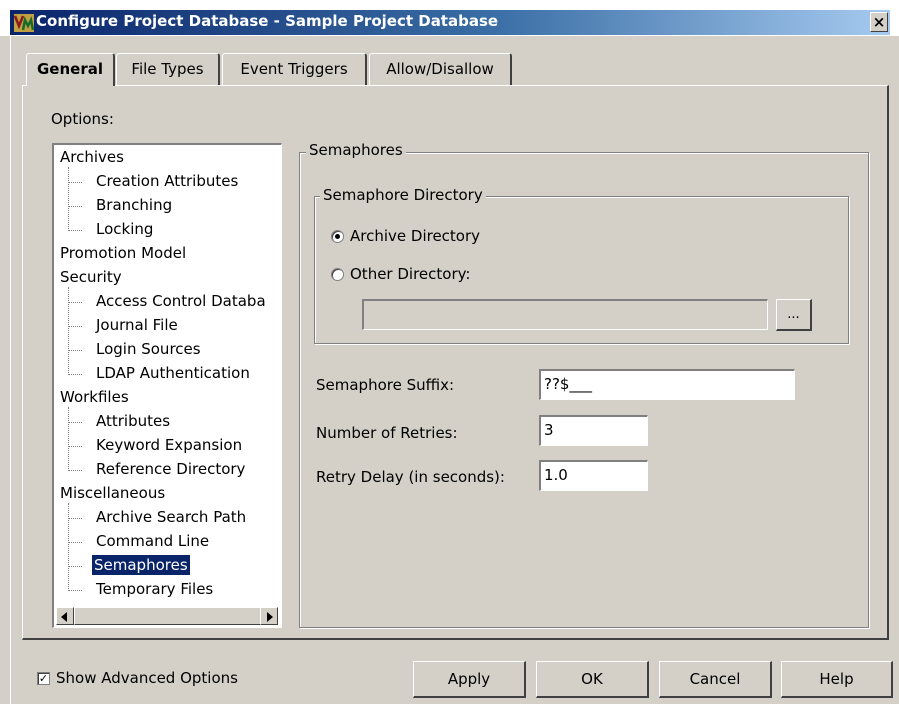 This screenshot has height=704, width=899. I want to click on checkmark-icon: ✓, so click(43, 678).